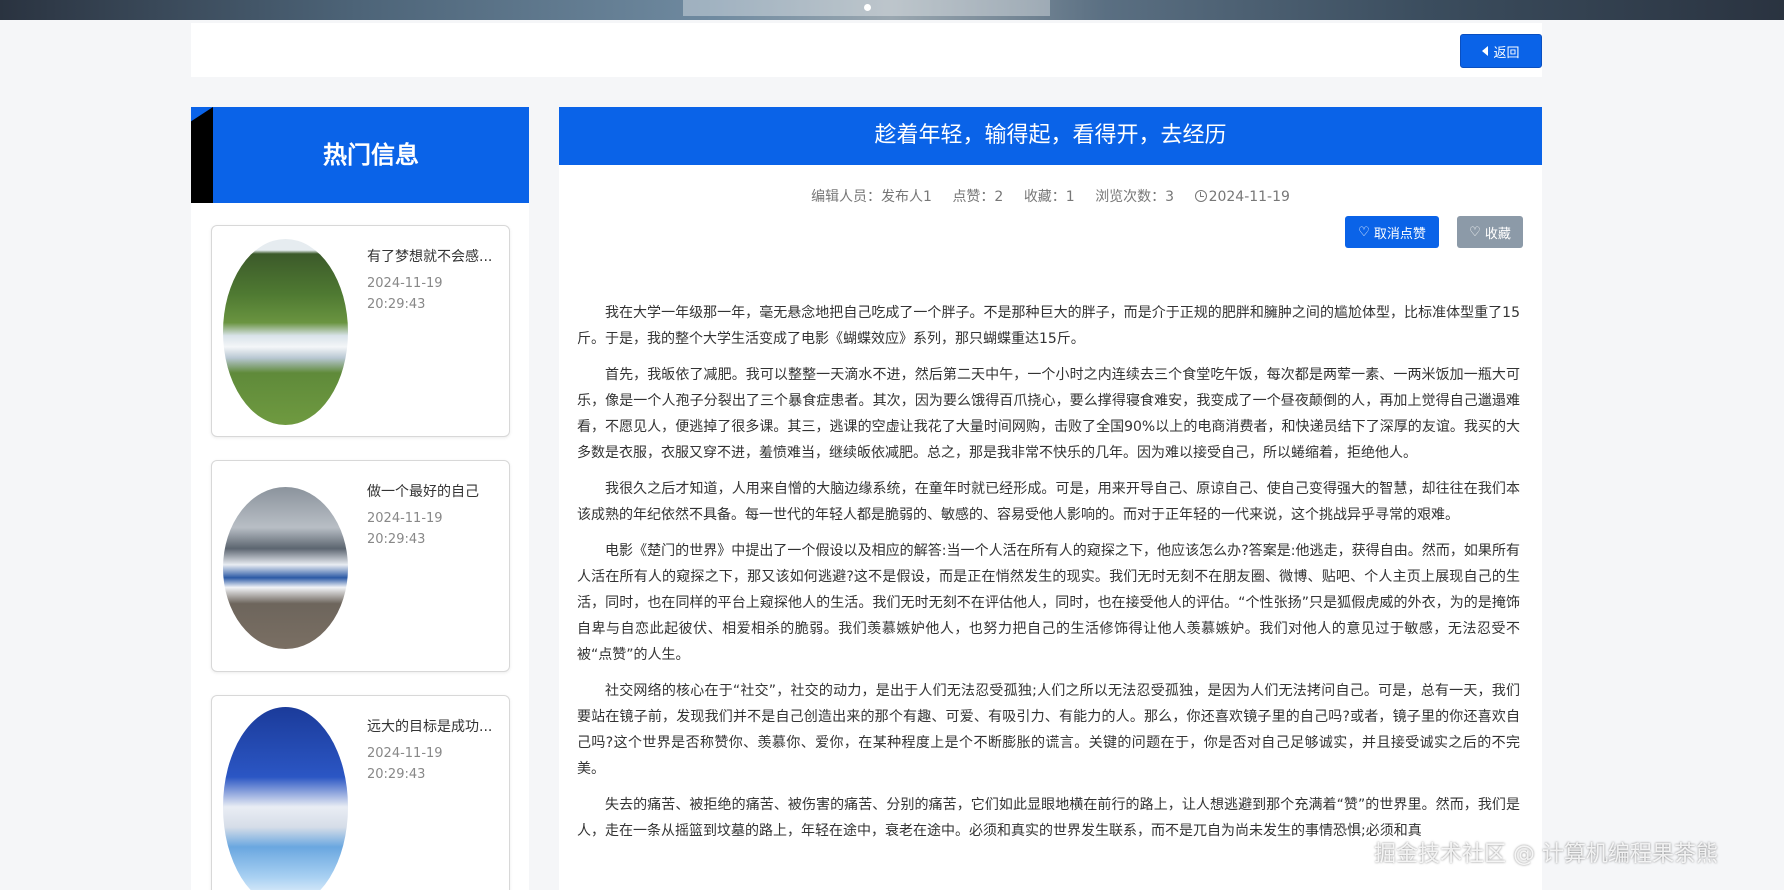 This screenshot has height=890, width=1784. What do you see at coordinates (1200, 196) in the screenshot?
I see `clock-icon` at bounding box center [1200, 196].